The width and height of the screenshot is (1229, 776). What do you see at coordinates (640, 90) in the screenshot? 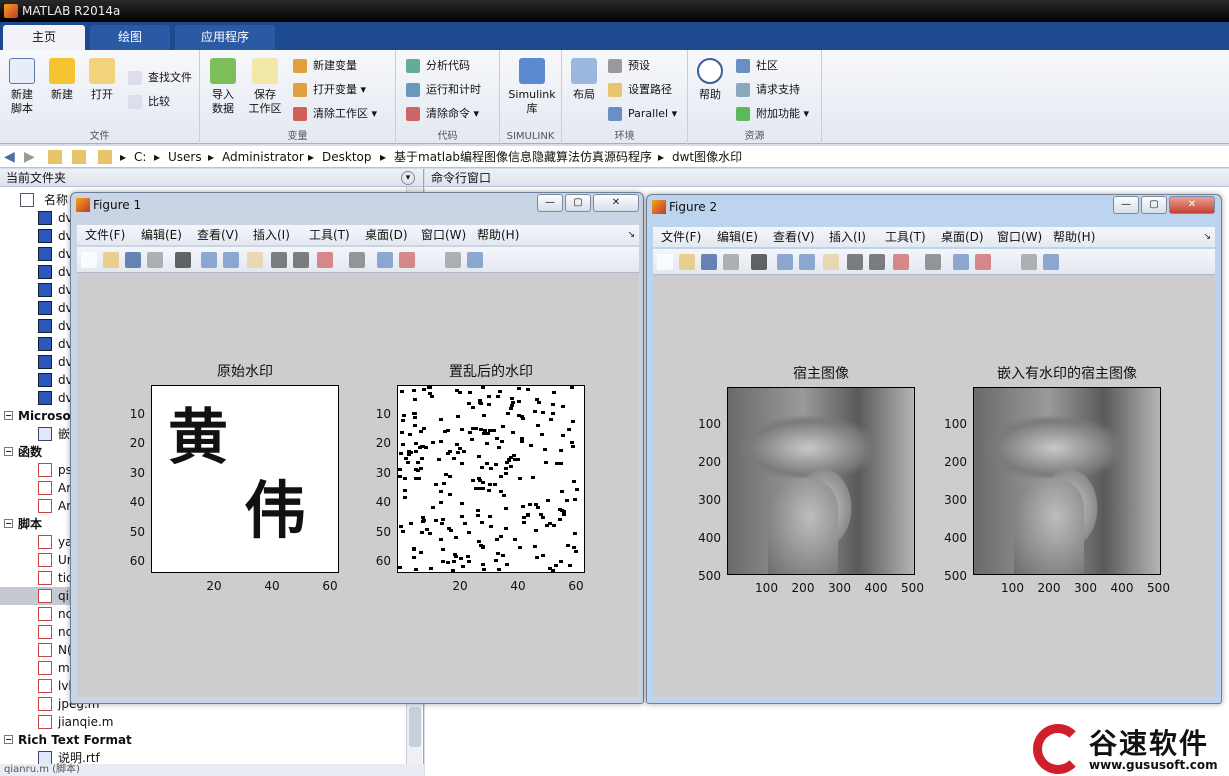
I see `set-path-button: 设置路径` at bounding box center [640, 90].